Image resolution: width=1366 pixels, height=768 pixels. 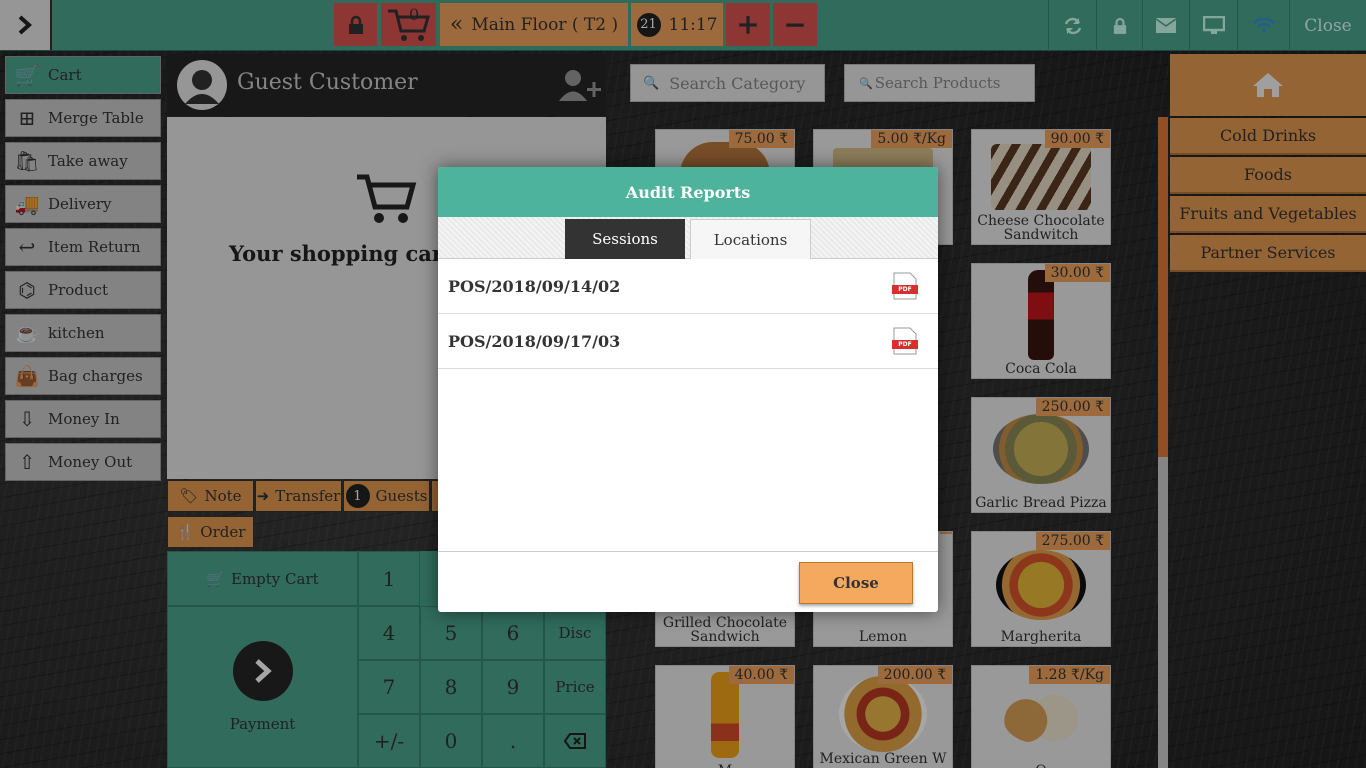 I want to click on session-id: POS/2018/09/17/03, so click(x=534, y=341).